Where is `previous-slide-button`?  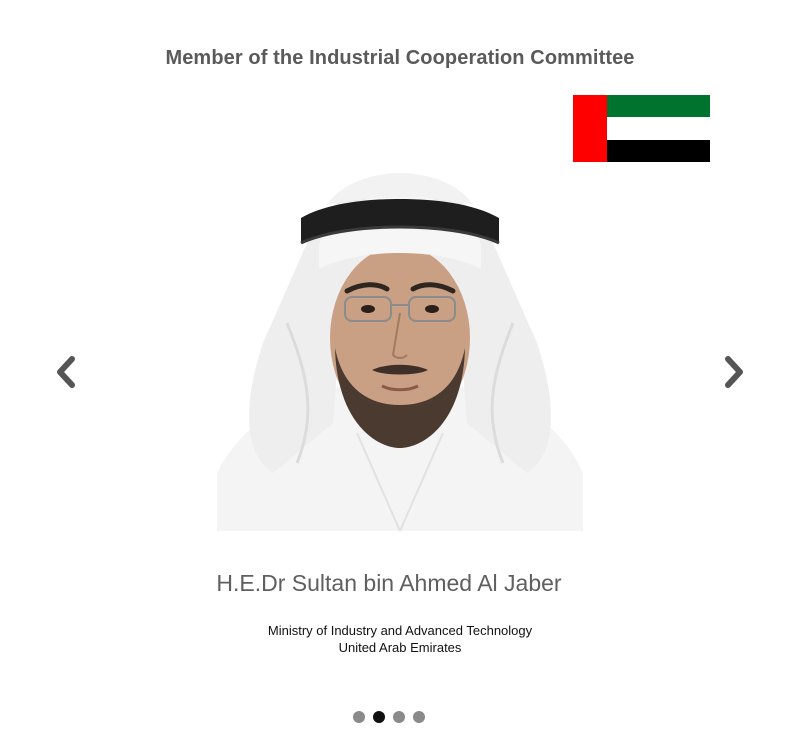
previous-slide-button is located at coordinates (66, 372).